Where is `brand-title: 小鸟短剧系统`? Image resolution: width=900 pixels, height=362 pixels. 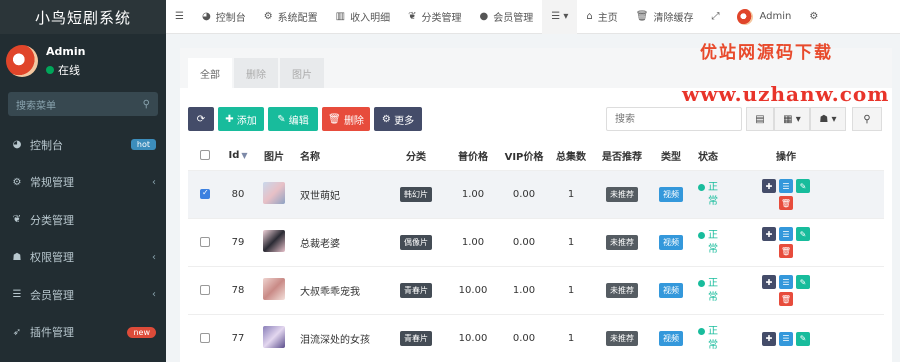
brand-title: 小鸟短剧系统 is located at coordinates (83, 17).